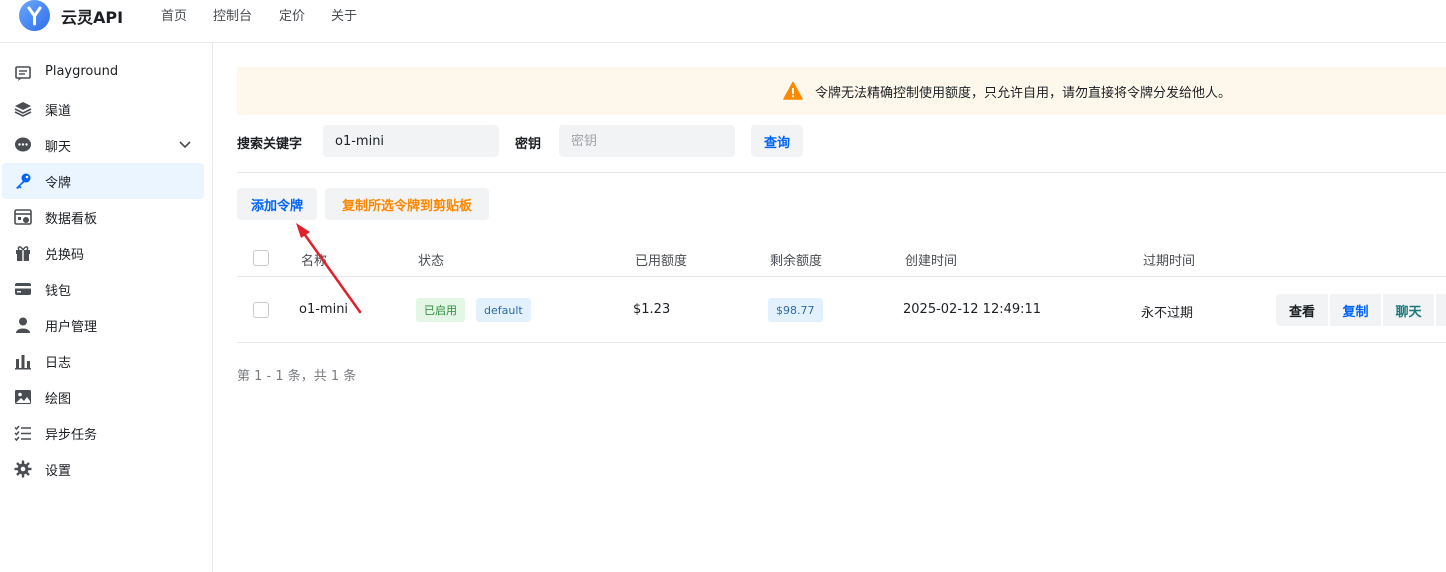 The height and width of the screenshot is (572, 1446). Describe the element at coordinates (23, 361) in the screenshot. I see `bar-chart-icon` at that location.